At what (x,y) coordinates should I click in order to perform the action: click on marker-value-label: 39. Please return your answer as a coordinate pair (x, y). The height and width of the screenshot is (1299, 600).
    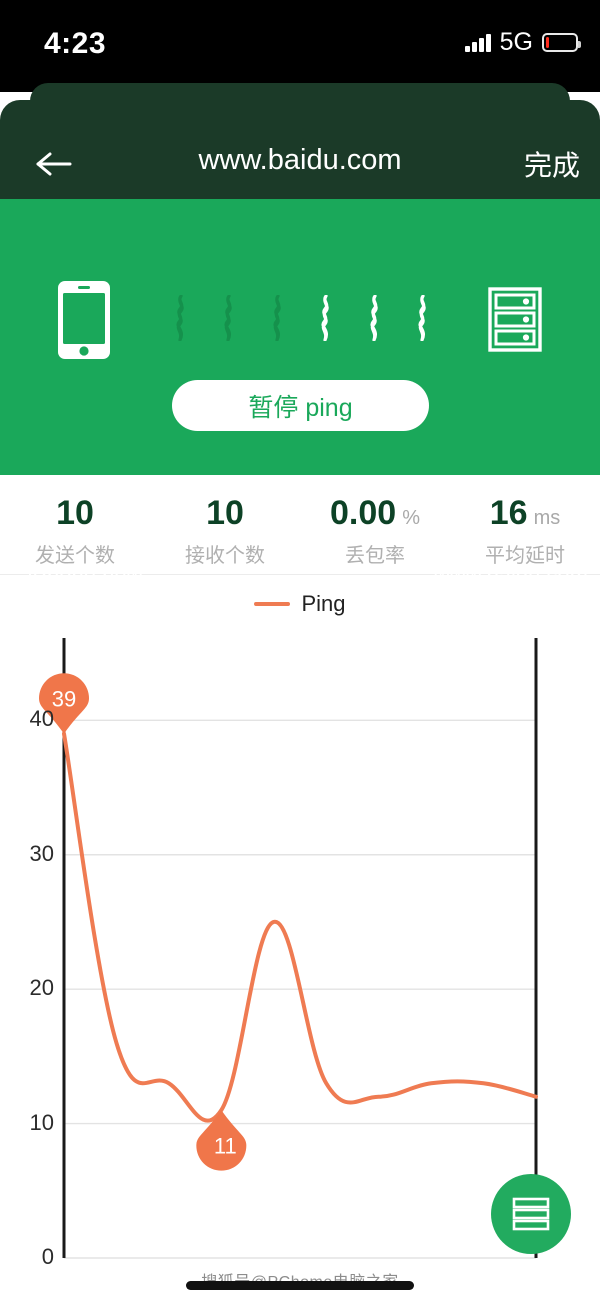
    Looking at the image, I should click on (64, 698).